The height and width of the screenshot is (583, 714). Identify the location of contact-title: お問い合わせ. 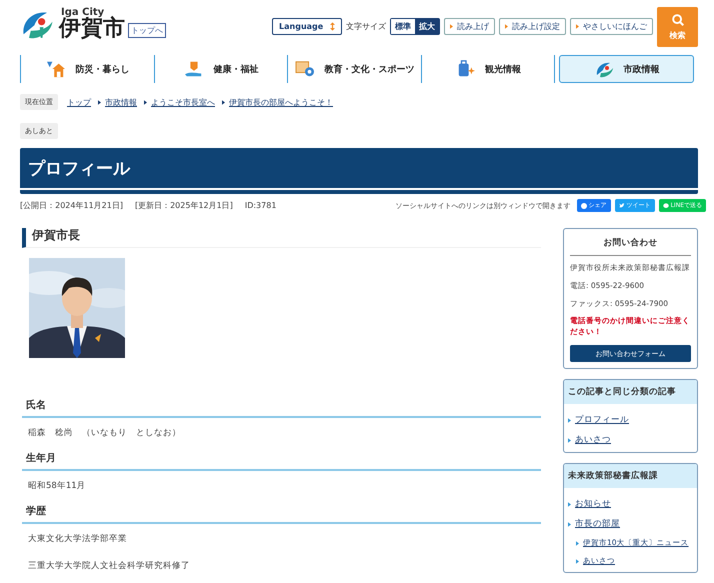
(630, 245).